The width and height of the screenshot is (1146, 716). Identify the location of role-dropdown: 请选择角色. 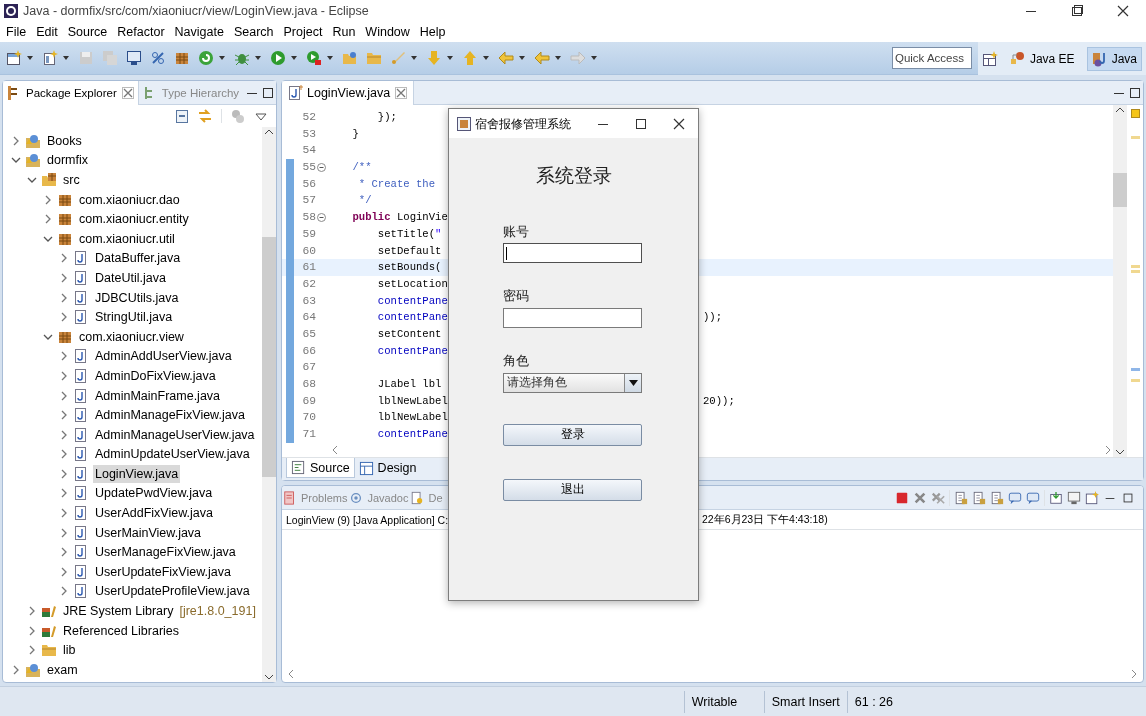
(572, 382).